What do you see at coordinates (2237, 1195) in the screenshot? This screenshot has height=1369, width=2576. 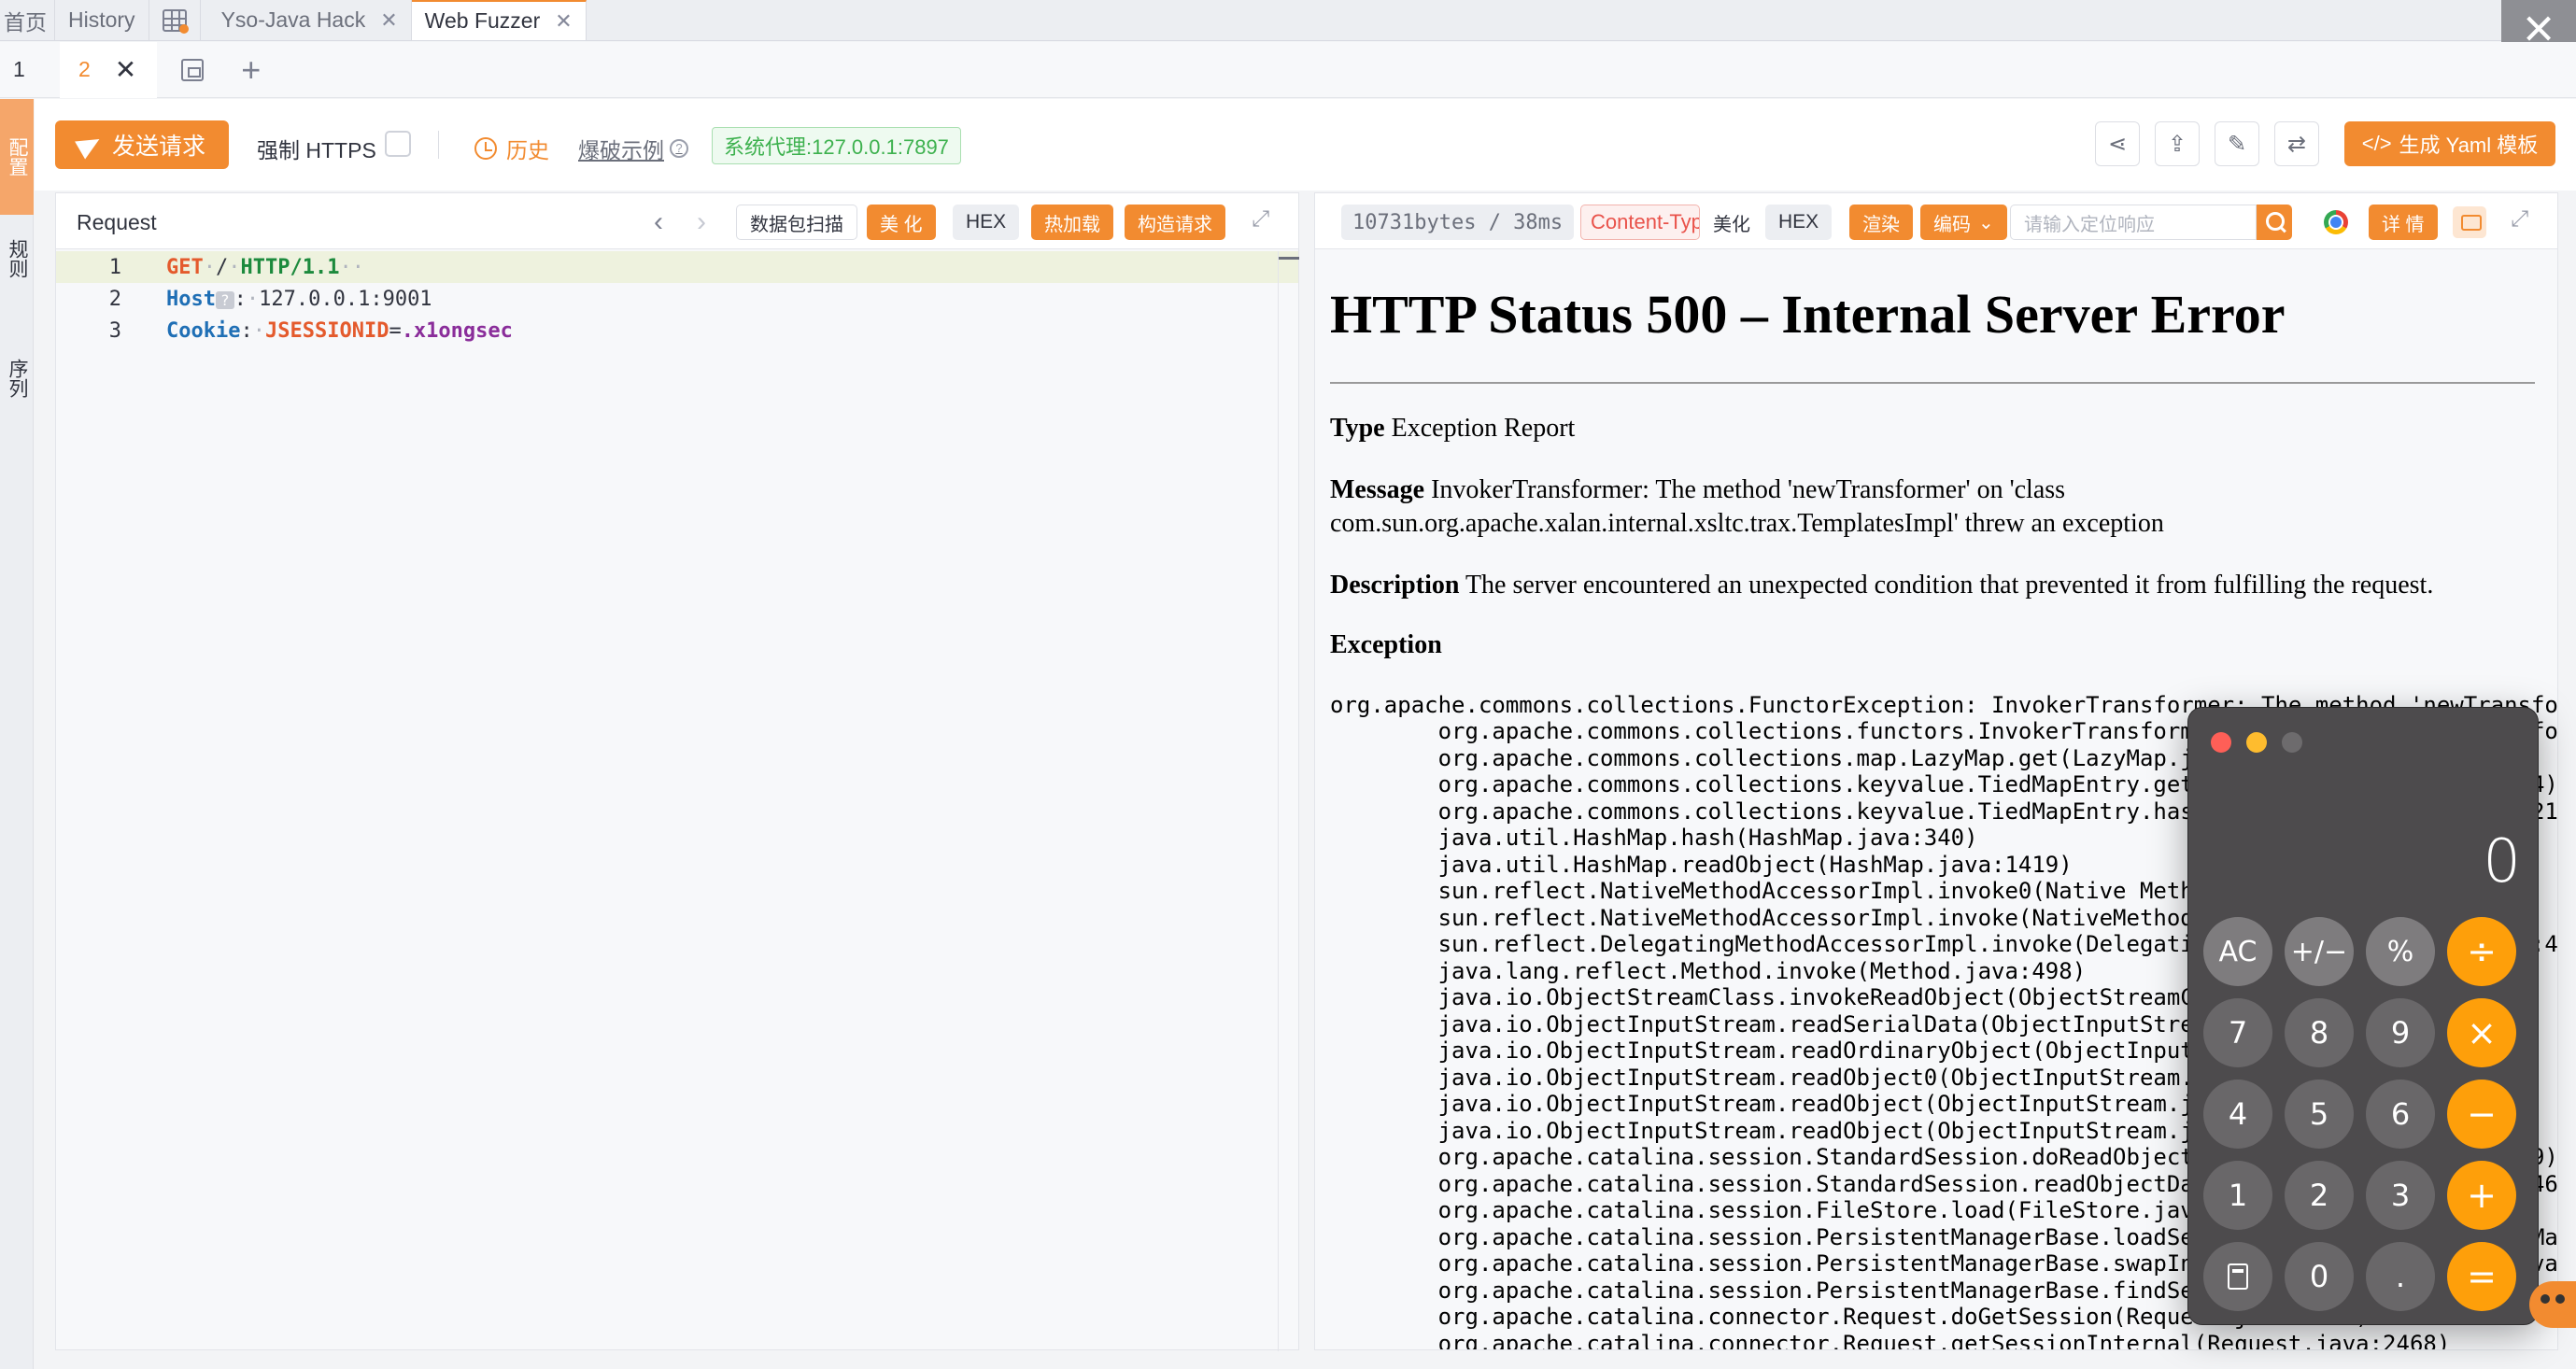 I see `digit-1-button: 1` at bounding box center [2237, 1195].